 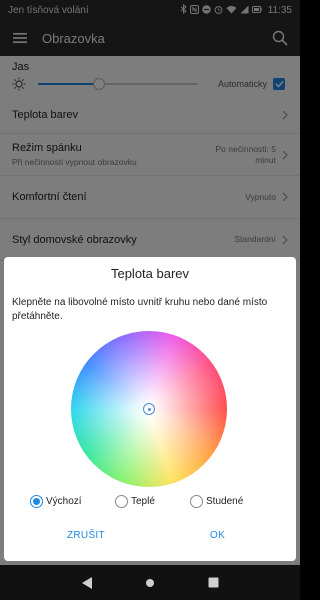 I want to click on option-label: Studené, so click(x=225, y=501).